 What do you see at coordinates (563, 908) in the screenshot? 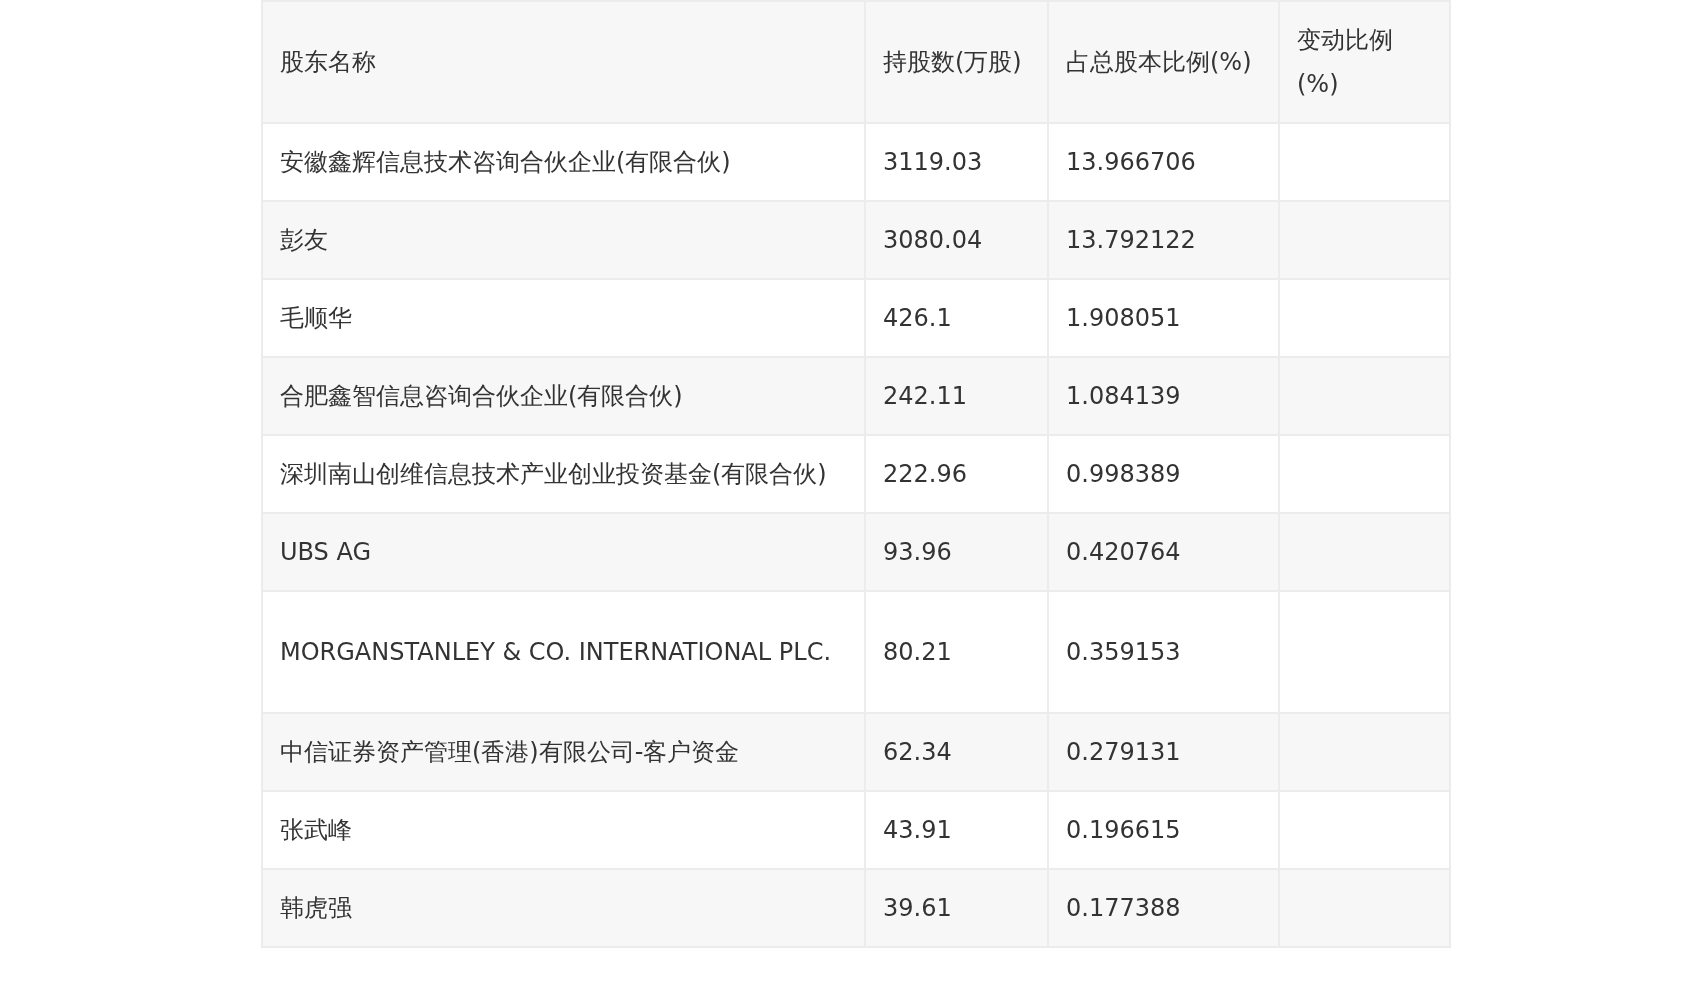
I see `table-cell: 韩虎强` at bounding box center [563, 908].